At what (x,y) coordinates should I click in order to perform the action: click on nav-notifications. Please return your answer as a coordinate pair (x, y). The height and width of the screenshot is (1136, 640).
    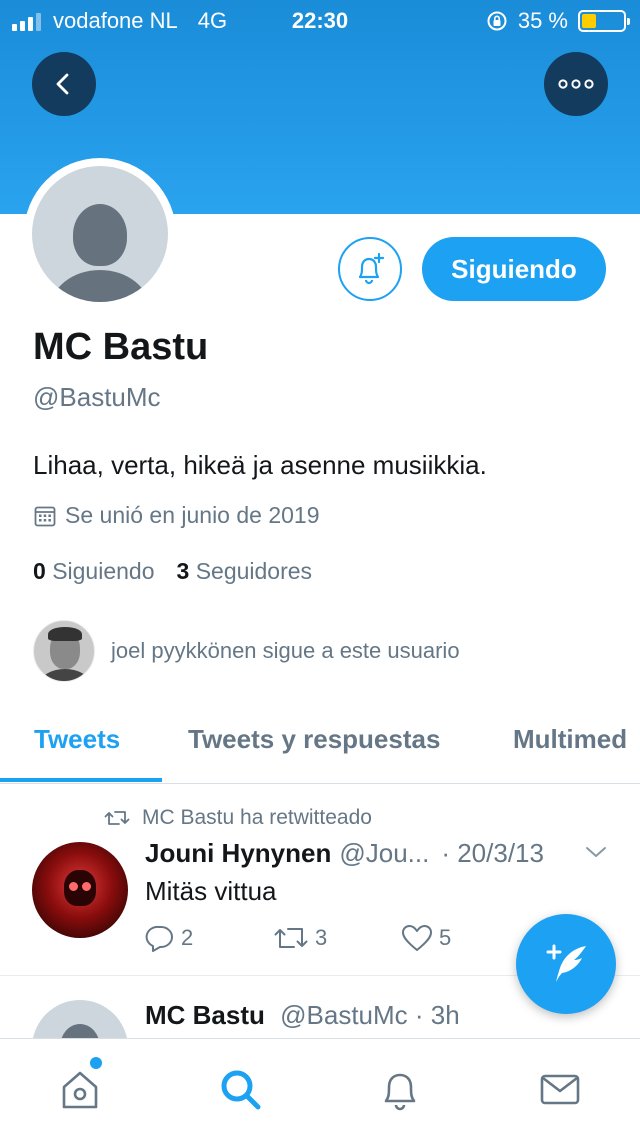
    Looking at the image, I should click on (400, 1089).